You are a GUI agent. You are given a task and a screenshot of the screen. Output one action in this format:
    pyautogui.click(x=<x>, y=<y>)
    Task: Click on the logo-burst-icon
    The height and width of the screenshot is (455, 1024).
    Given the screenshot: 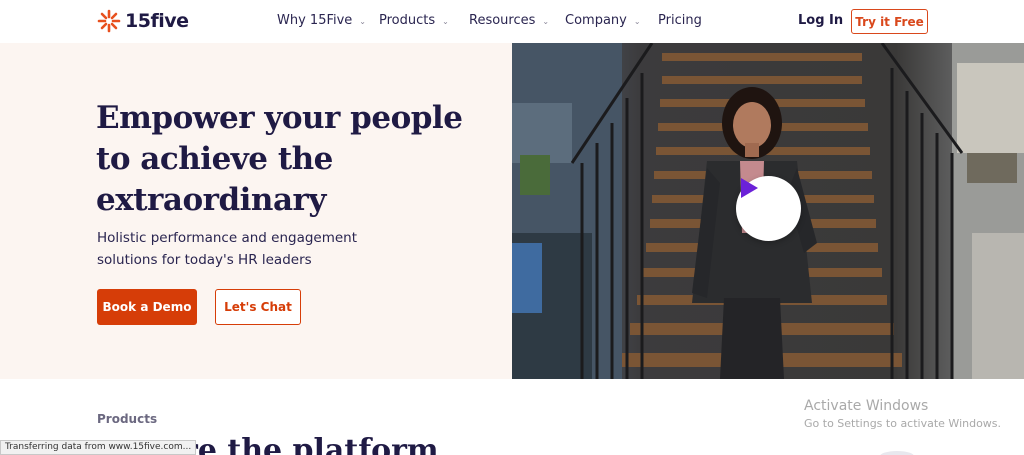 What is the action you would take?
    pyautogui.click(x=109, y=21)
    